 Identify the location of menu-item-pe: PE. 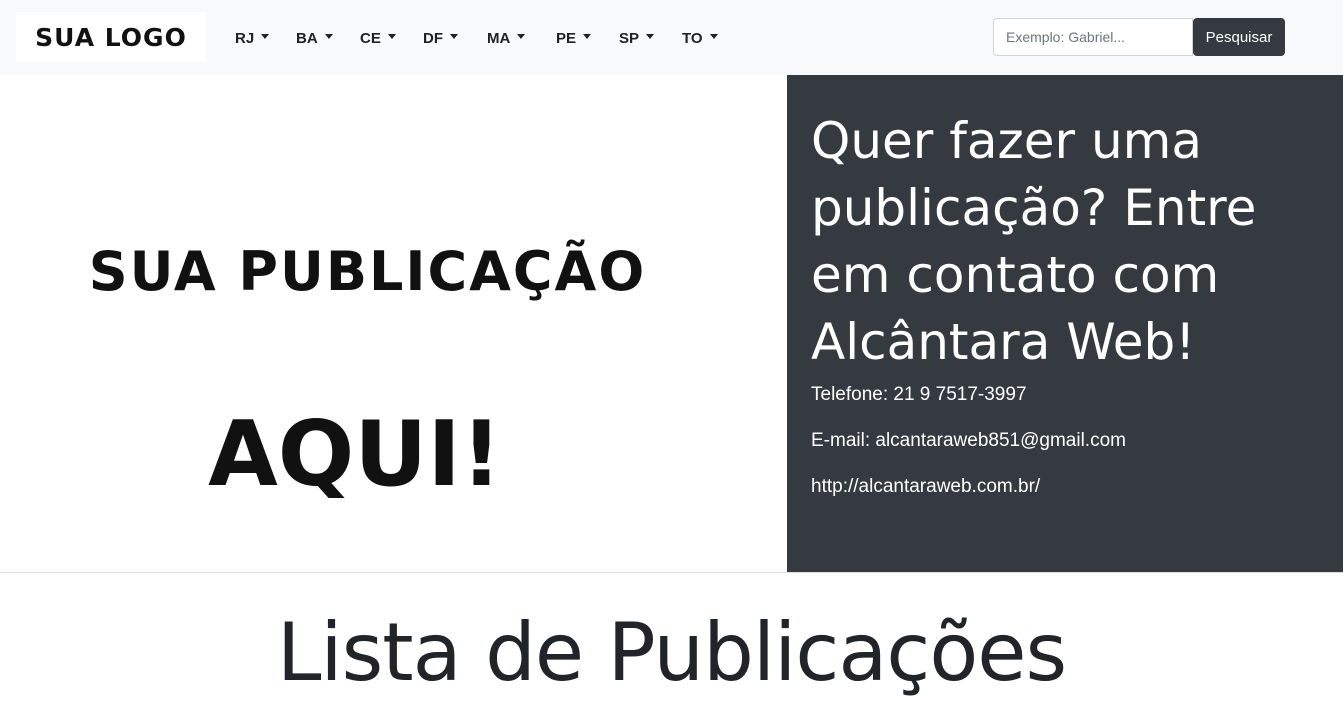
(574, 38).